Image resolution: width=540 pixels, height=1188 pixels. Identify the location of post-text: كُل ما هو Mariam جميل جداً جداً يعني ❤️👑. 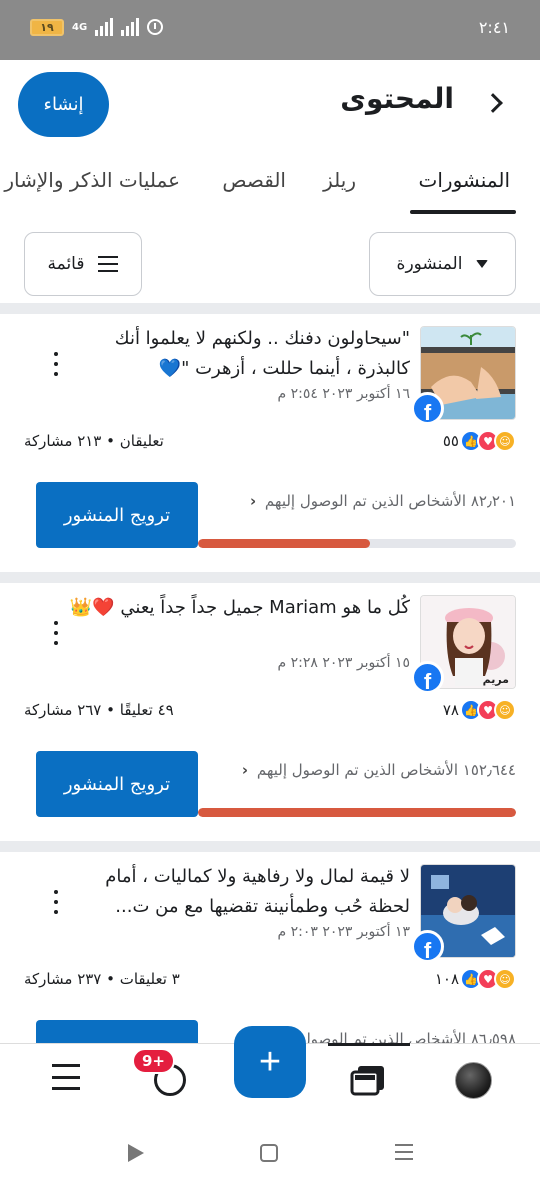
(235, 608).